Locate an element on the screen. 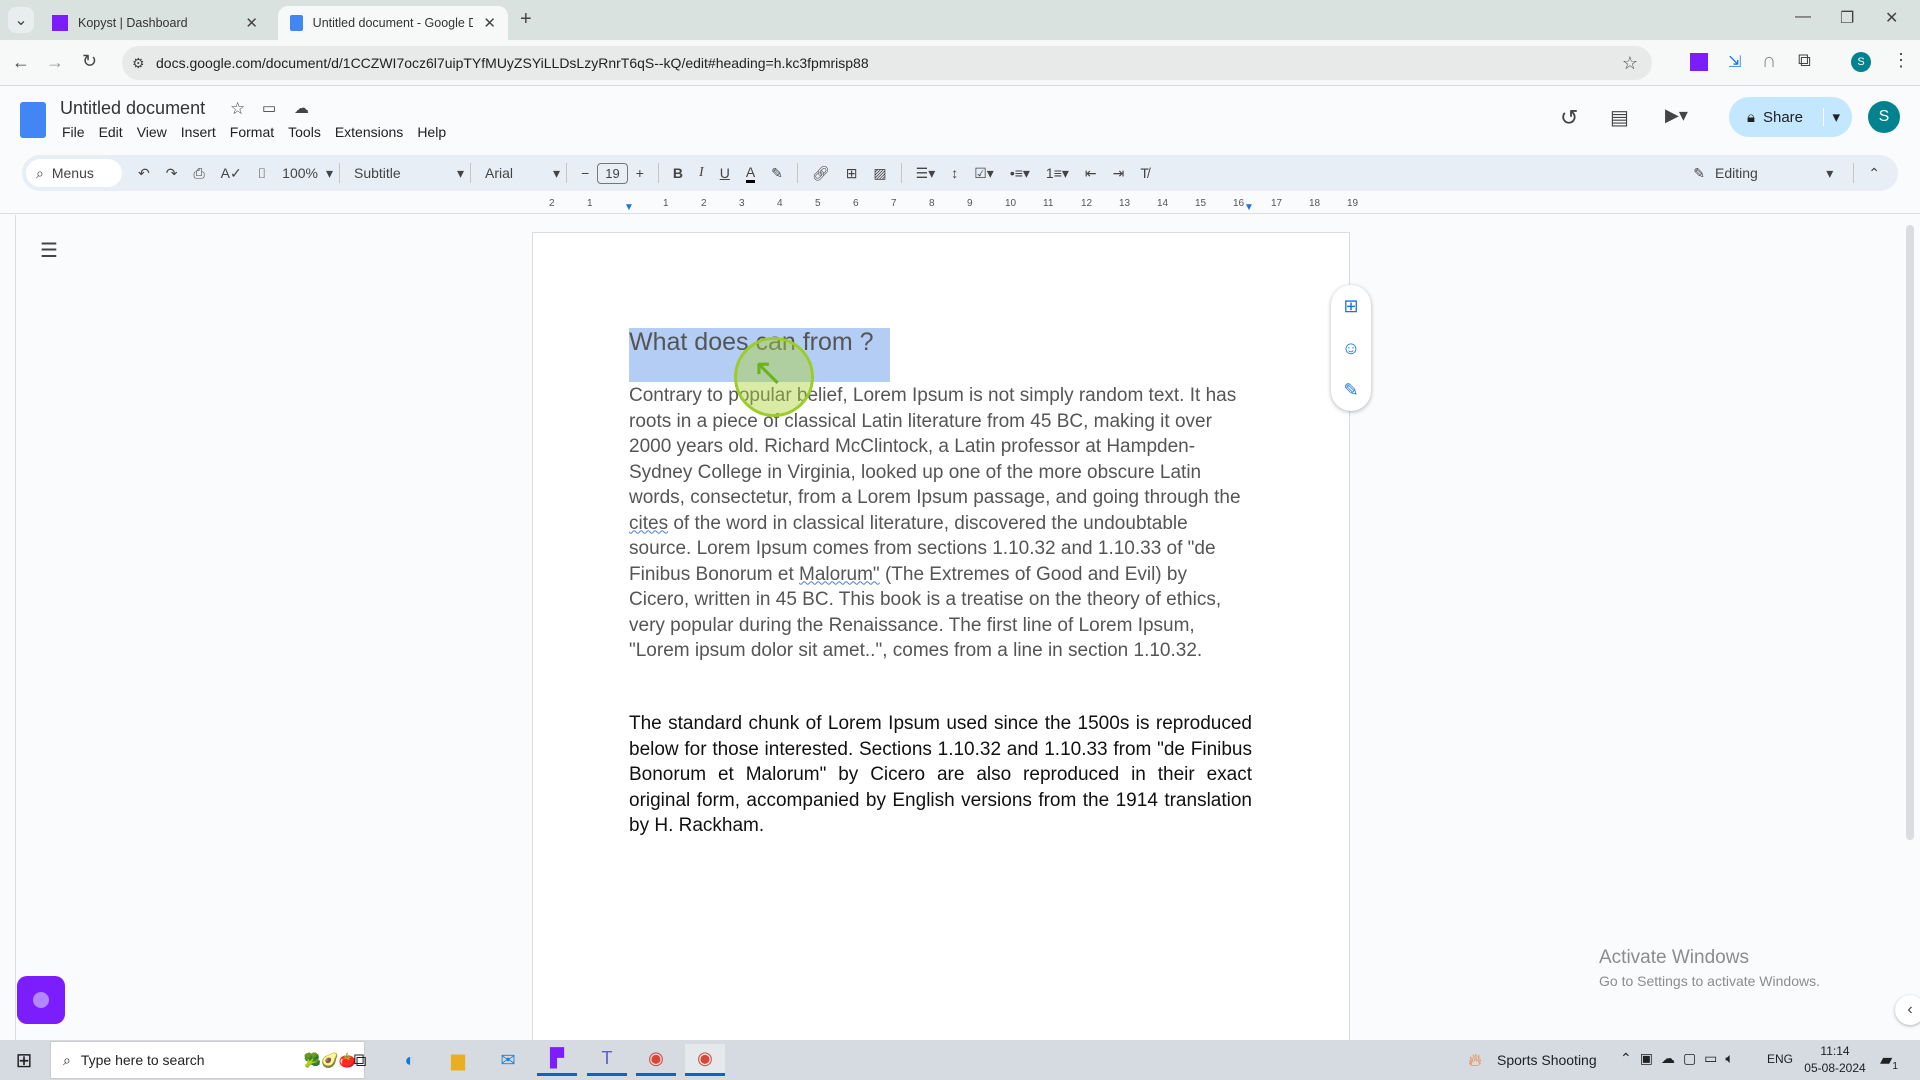 Image resolution: width=1920 pixels, height=1080 pixels. profile-avatar: S is located at coordinates (1861, 62).